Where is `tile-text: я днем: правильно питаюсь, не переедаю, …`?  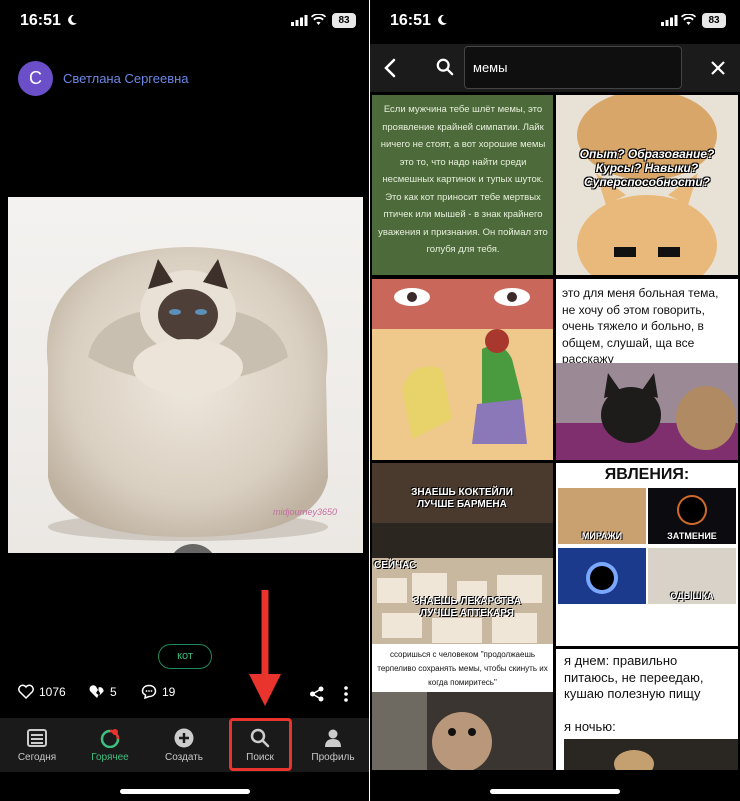
tile-text: я днем: правильно питаюсь, не переедаю, … is located at coordinates (634, 677).